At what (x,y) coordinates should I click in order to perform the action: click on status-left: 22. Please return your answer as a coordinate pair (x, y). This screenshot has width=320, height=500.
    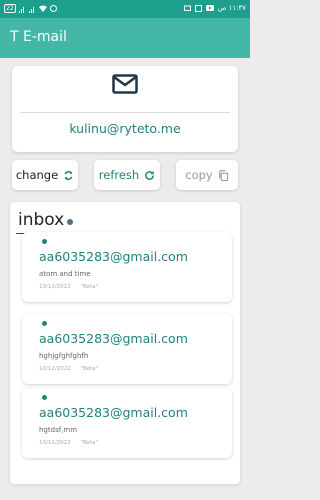
    Looking at the image, I should click on (30, 8).